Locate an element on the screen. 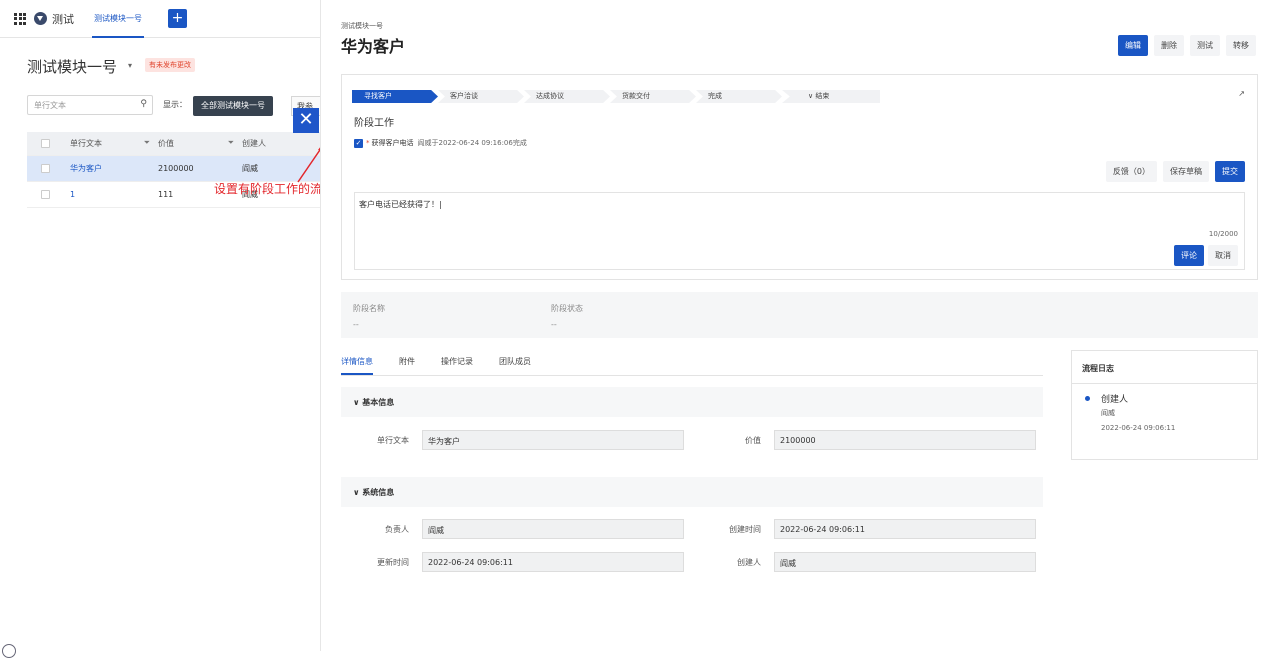  record-title: 华为客户 is located at coordinates (373, 46).